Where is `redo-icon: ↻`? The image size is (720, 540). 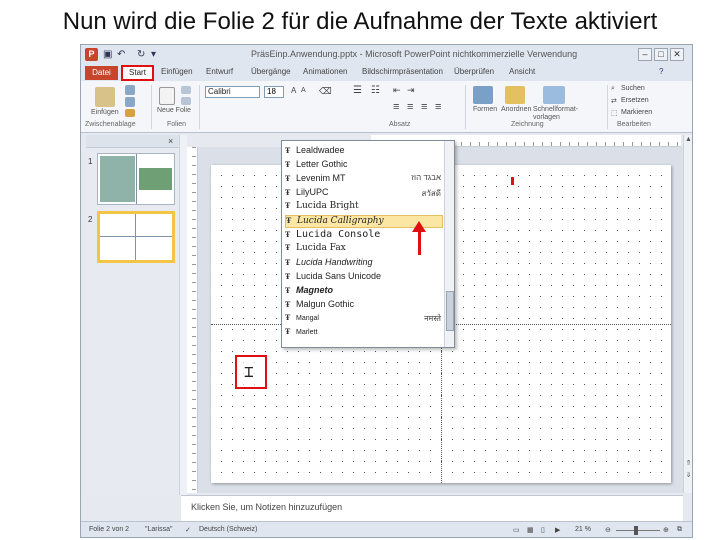 redo-icon: ↻ is located at coordinates (141, 54).